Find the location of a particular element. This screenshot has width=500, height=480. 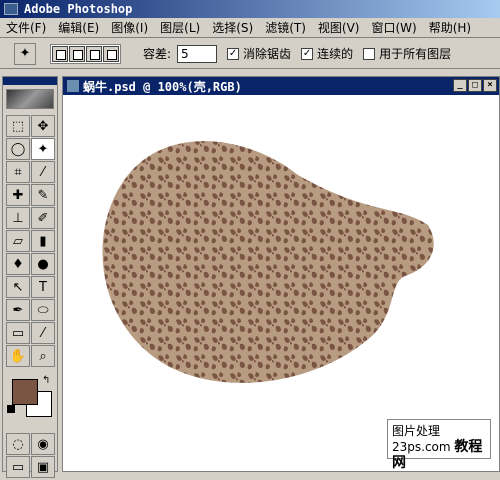

menu-edit: 编辑(E) is located at coordinates (78, 27).